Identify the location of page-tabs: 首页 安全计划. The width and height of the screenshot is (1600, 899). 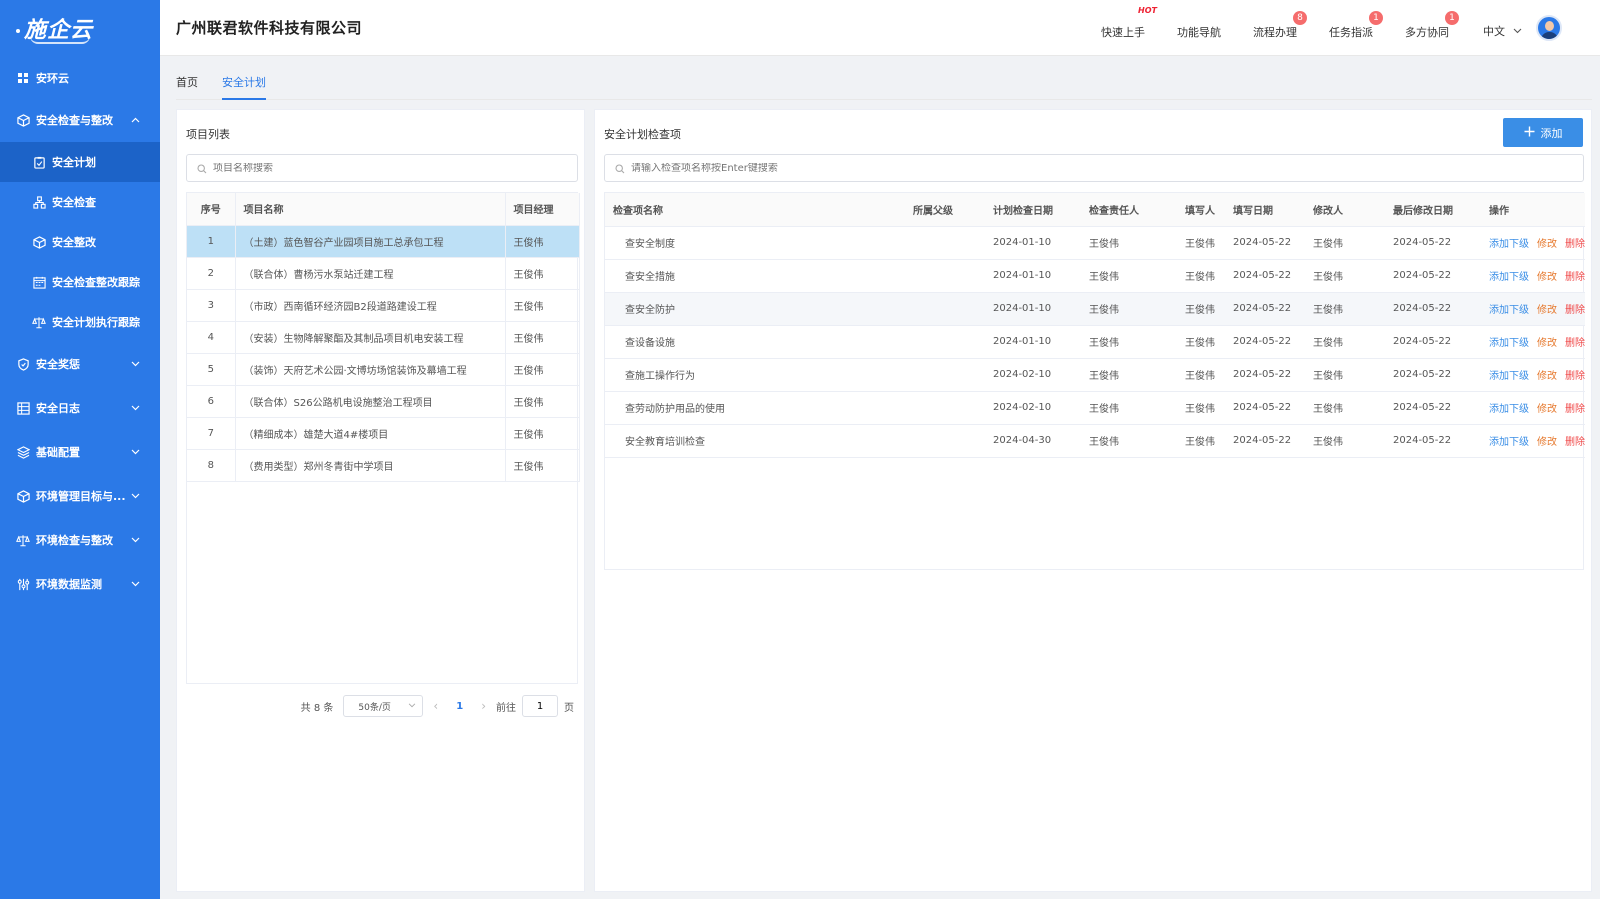
(884, 82).